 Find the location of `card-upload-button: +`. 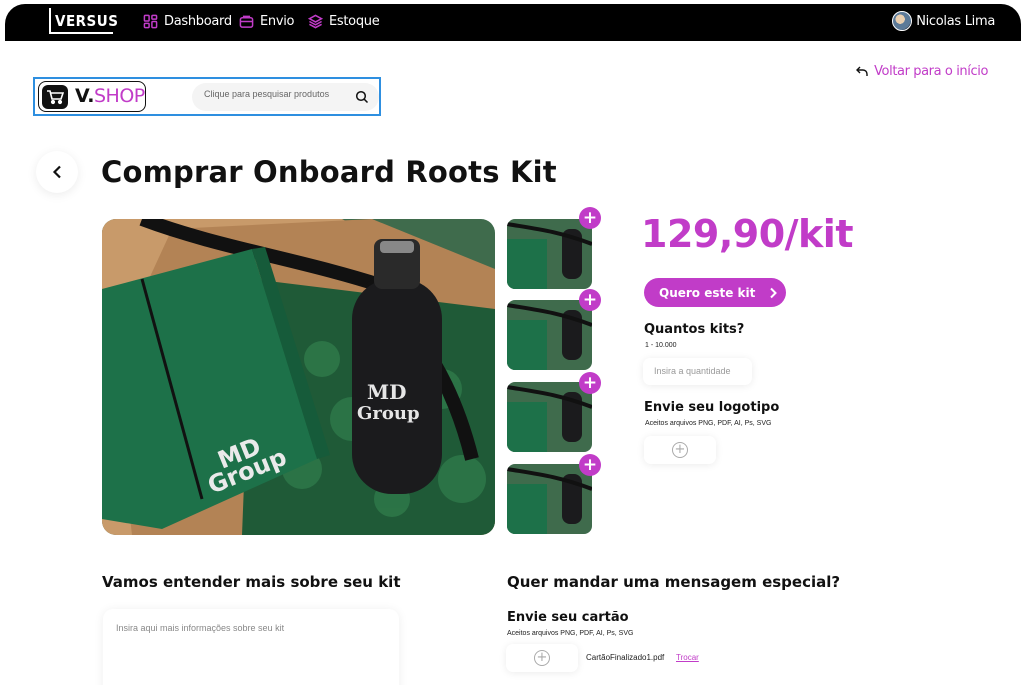

card-upload-button: + is located at coordinates (542, 658).